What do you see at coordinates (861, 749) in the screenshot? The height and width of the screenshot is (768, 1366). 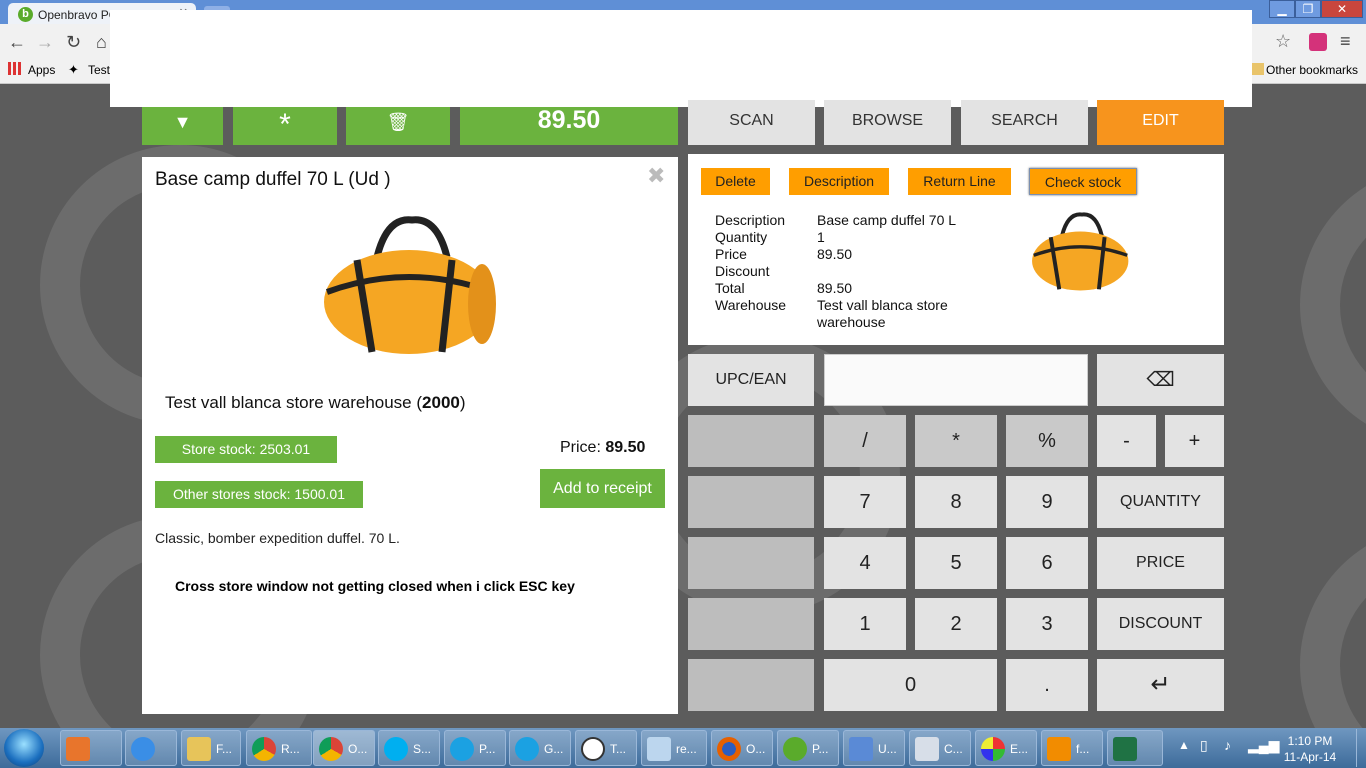 I see `update-icon` at bounding box center [861, 749].